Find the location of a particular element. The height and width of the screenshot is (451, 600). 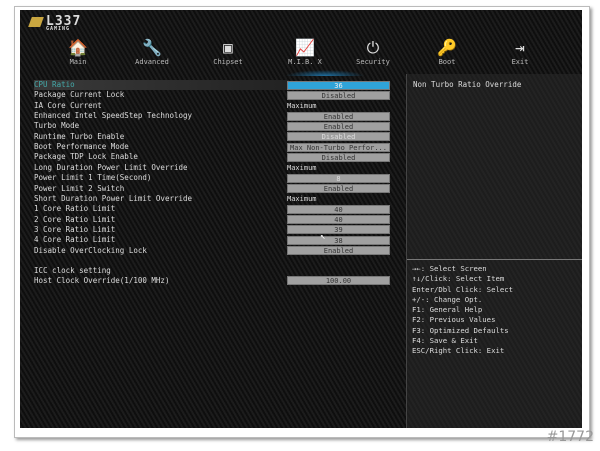

setting-label: Disable OverClocking Lock is located at coordinates (90, 251).